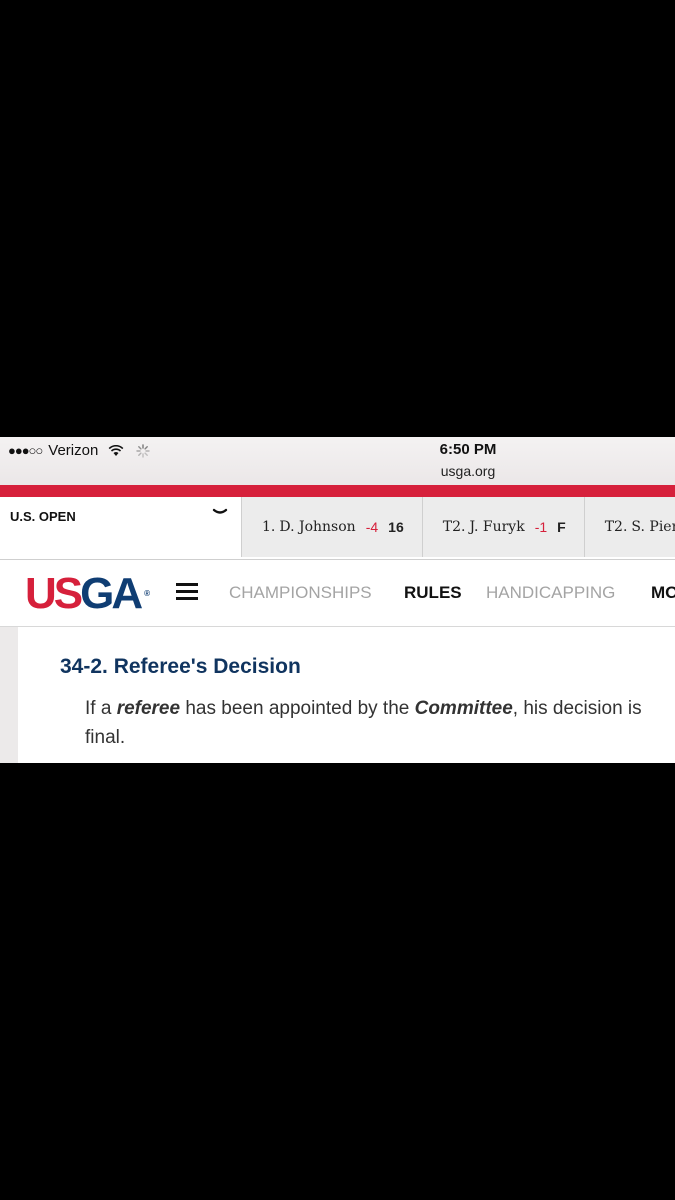 The image size is (675, 1200). What do you see at coordinates (497, 527) in the screenshot?
I see `player-name: J. Furyk` at bounding box center [497, 527].